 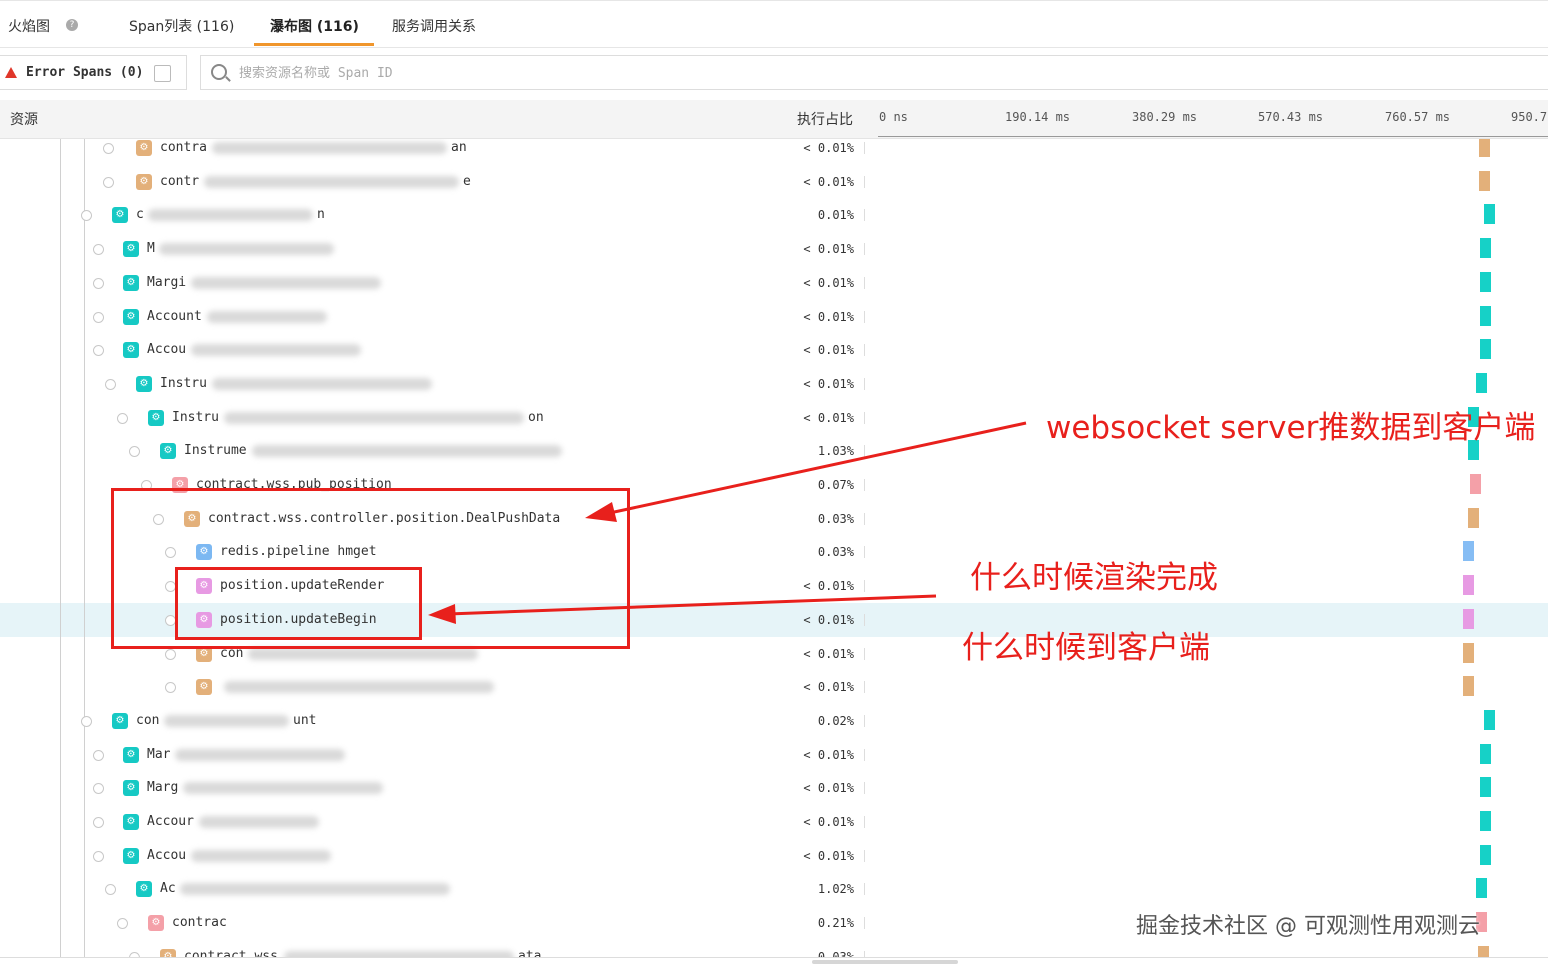 I want to click on annotation-push: websocket server推数据到客户端, so click(x=1291, y=428).